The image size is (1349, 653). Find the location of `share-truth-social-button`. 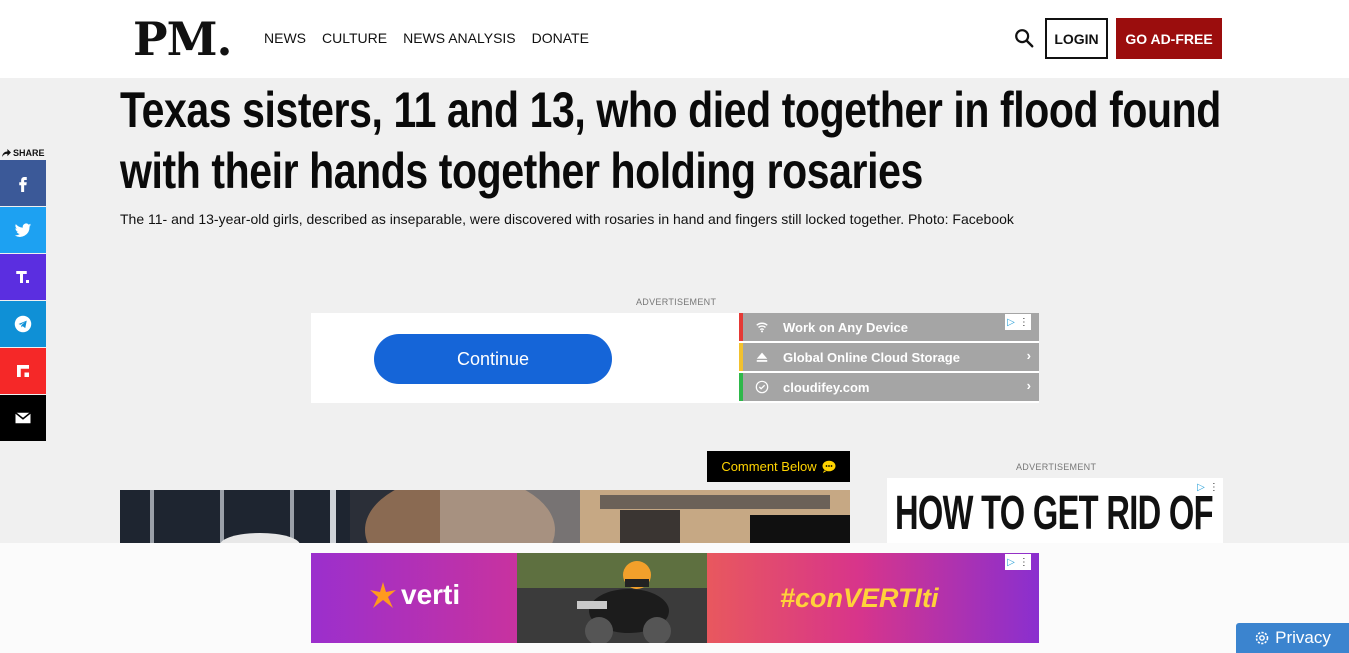

share-truth-social-button is located at coordinates (23, 277).